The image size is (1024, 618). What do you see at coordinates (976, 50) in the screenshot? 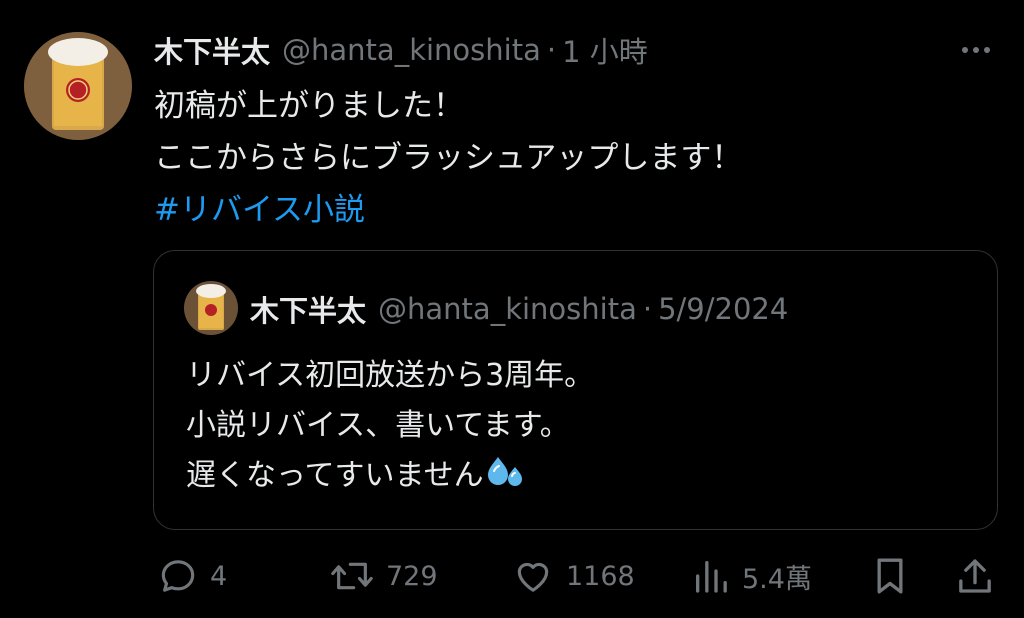
I see `more-icon` at bounding box center [976, 50].